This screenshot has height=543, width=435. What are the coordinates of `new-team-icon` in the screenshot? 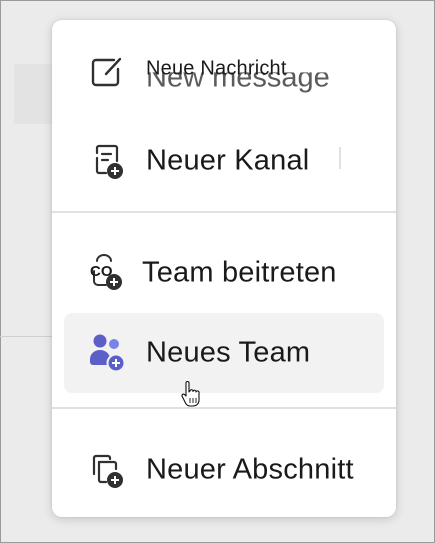 It's located at (106, 353).